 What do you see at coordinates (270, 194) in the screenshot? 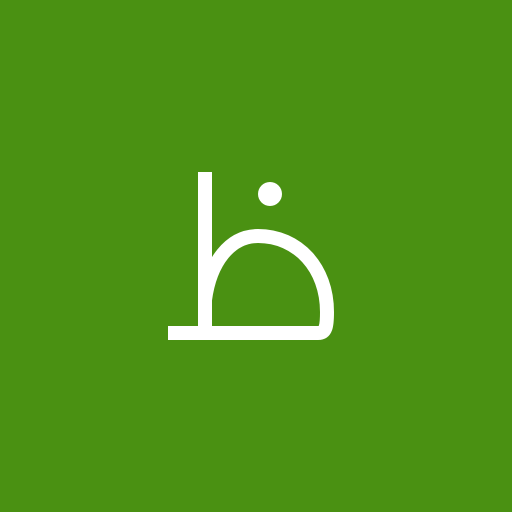
I see `glyph-dot` at bounding box center [270, 194].